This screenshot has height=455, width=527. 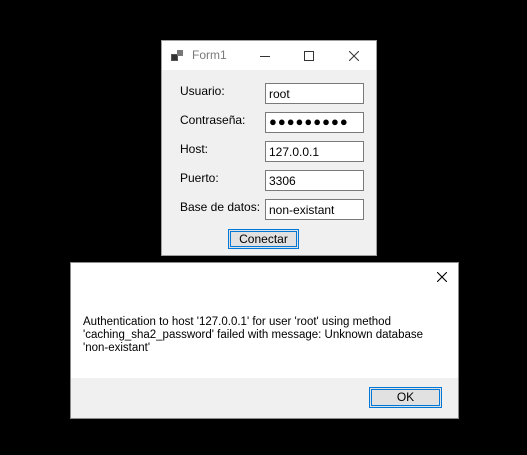 I want to click on puerto-label: Puerto:, so click(x=199, y=178).